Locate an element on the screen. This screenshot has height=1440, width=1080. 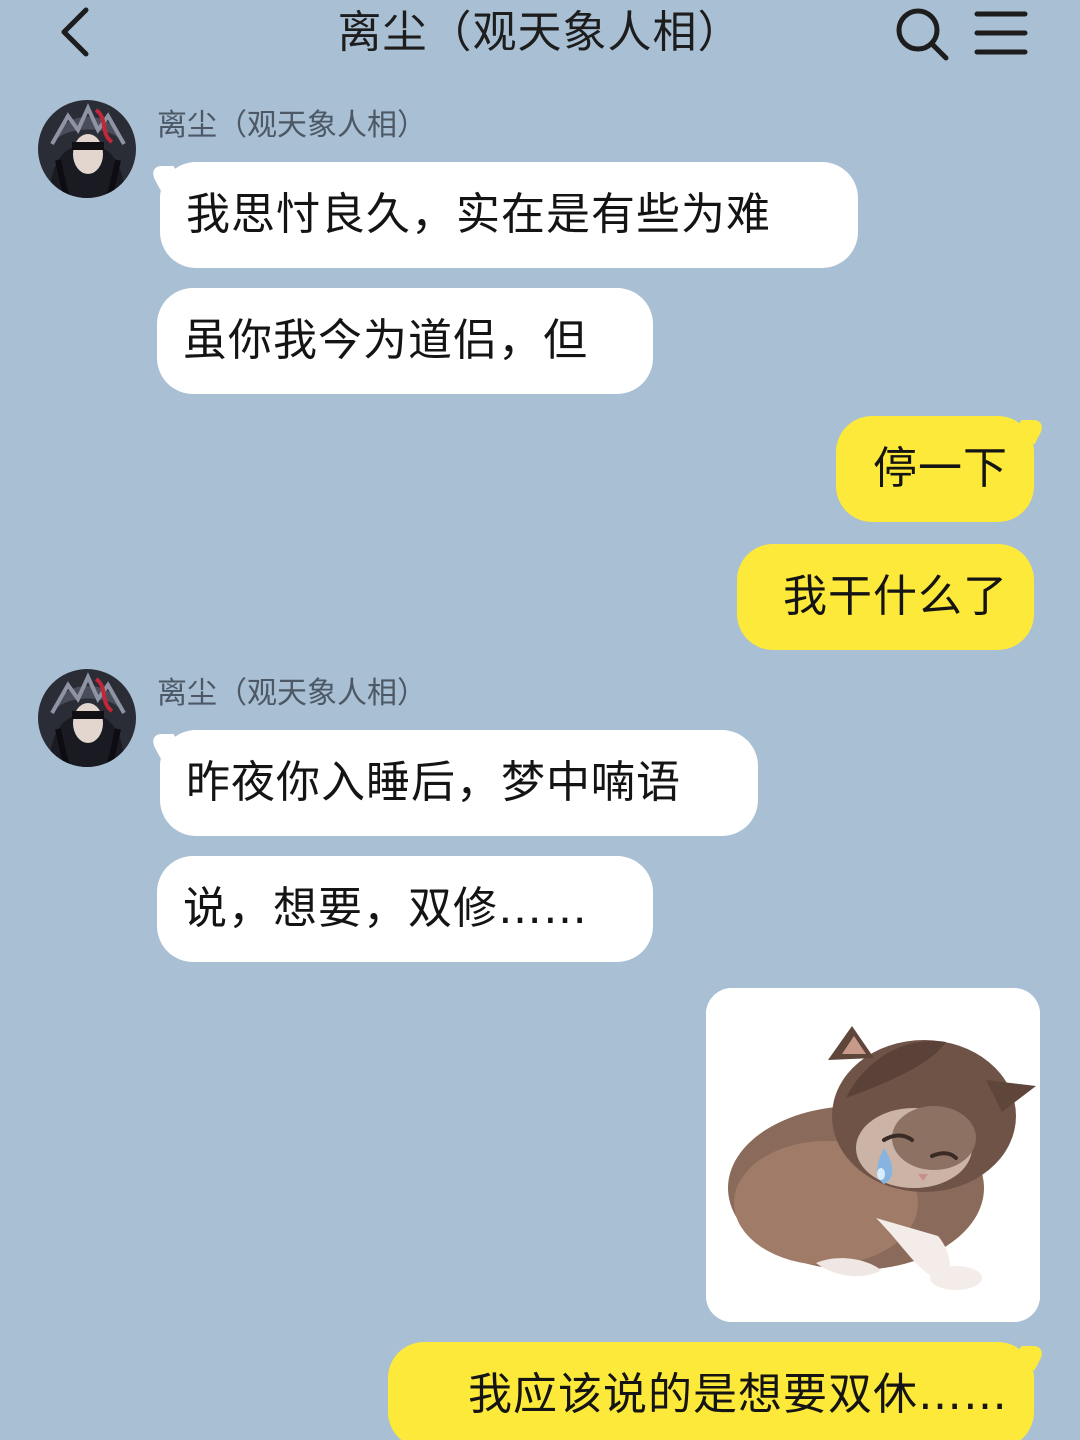
search-icon is located at coordinates (922, 34).